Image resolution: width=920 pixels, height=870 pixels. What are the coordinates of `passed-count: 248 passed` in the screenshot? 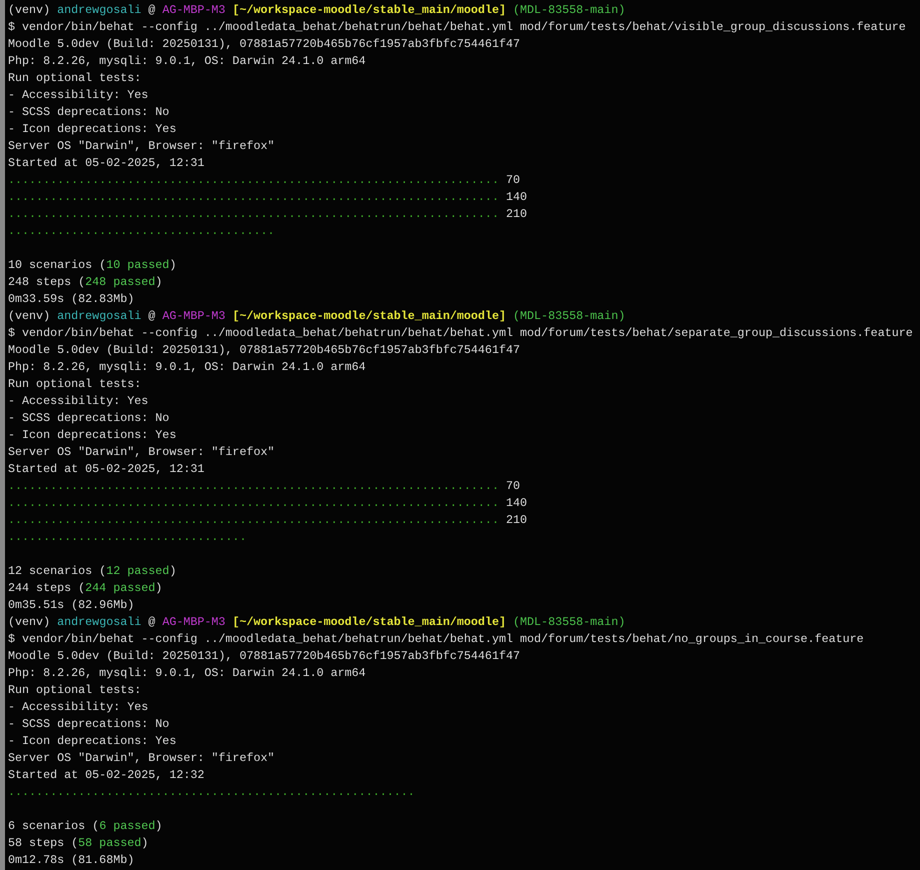 It's located at (120, 282).